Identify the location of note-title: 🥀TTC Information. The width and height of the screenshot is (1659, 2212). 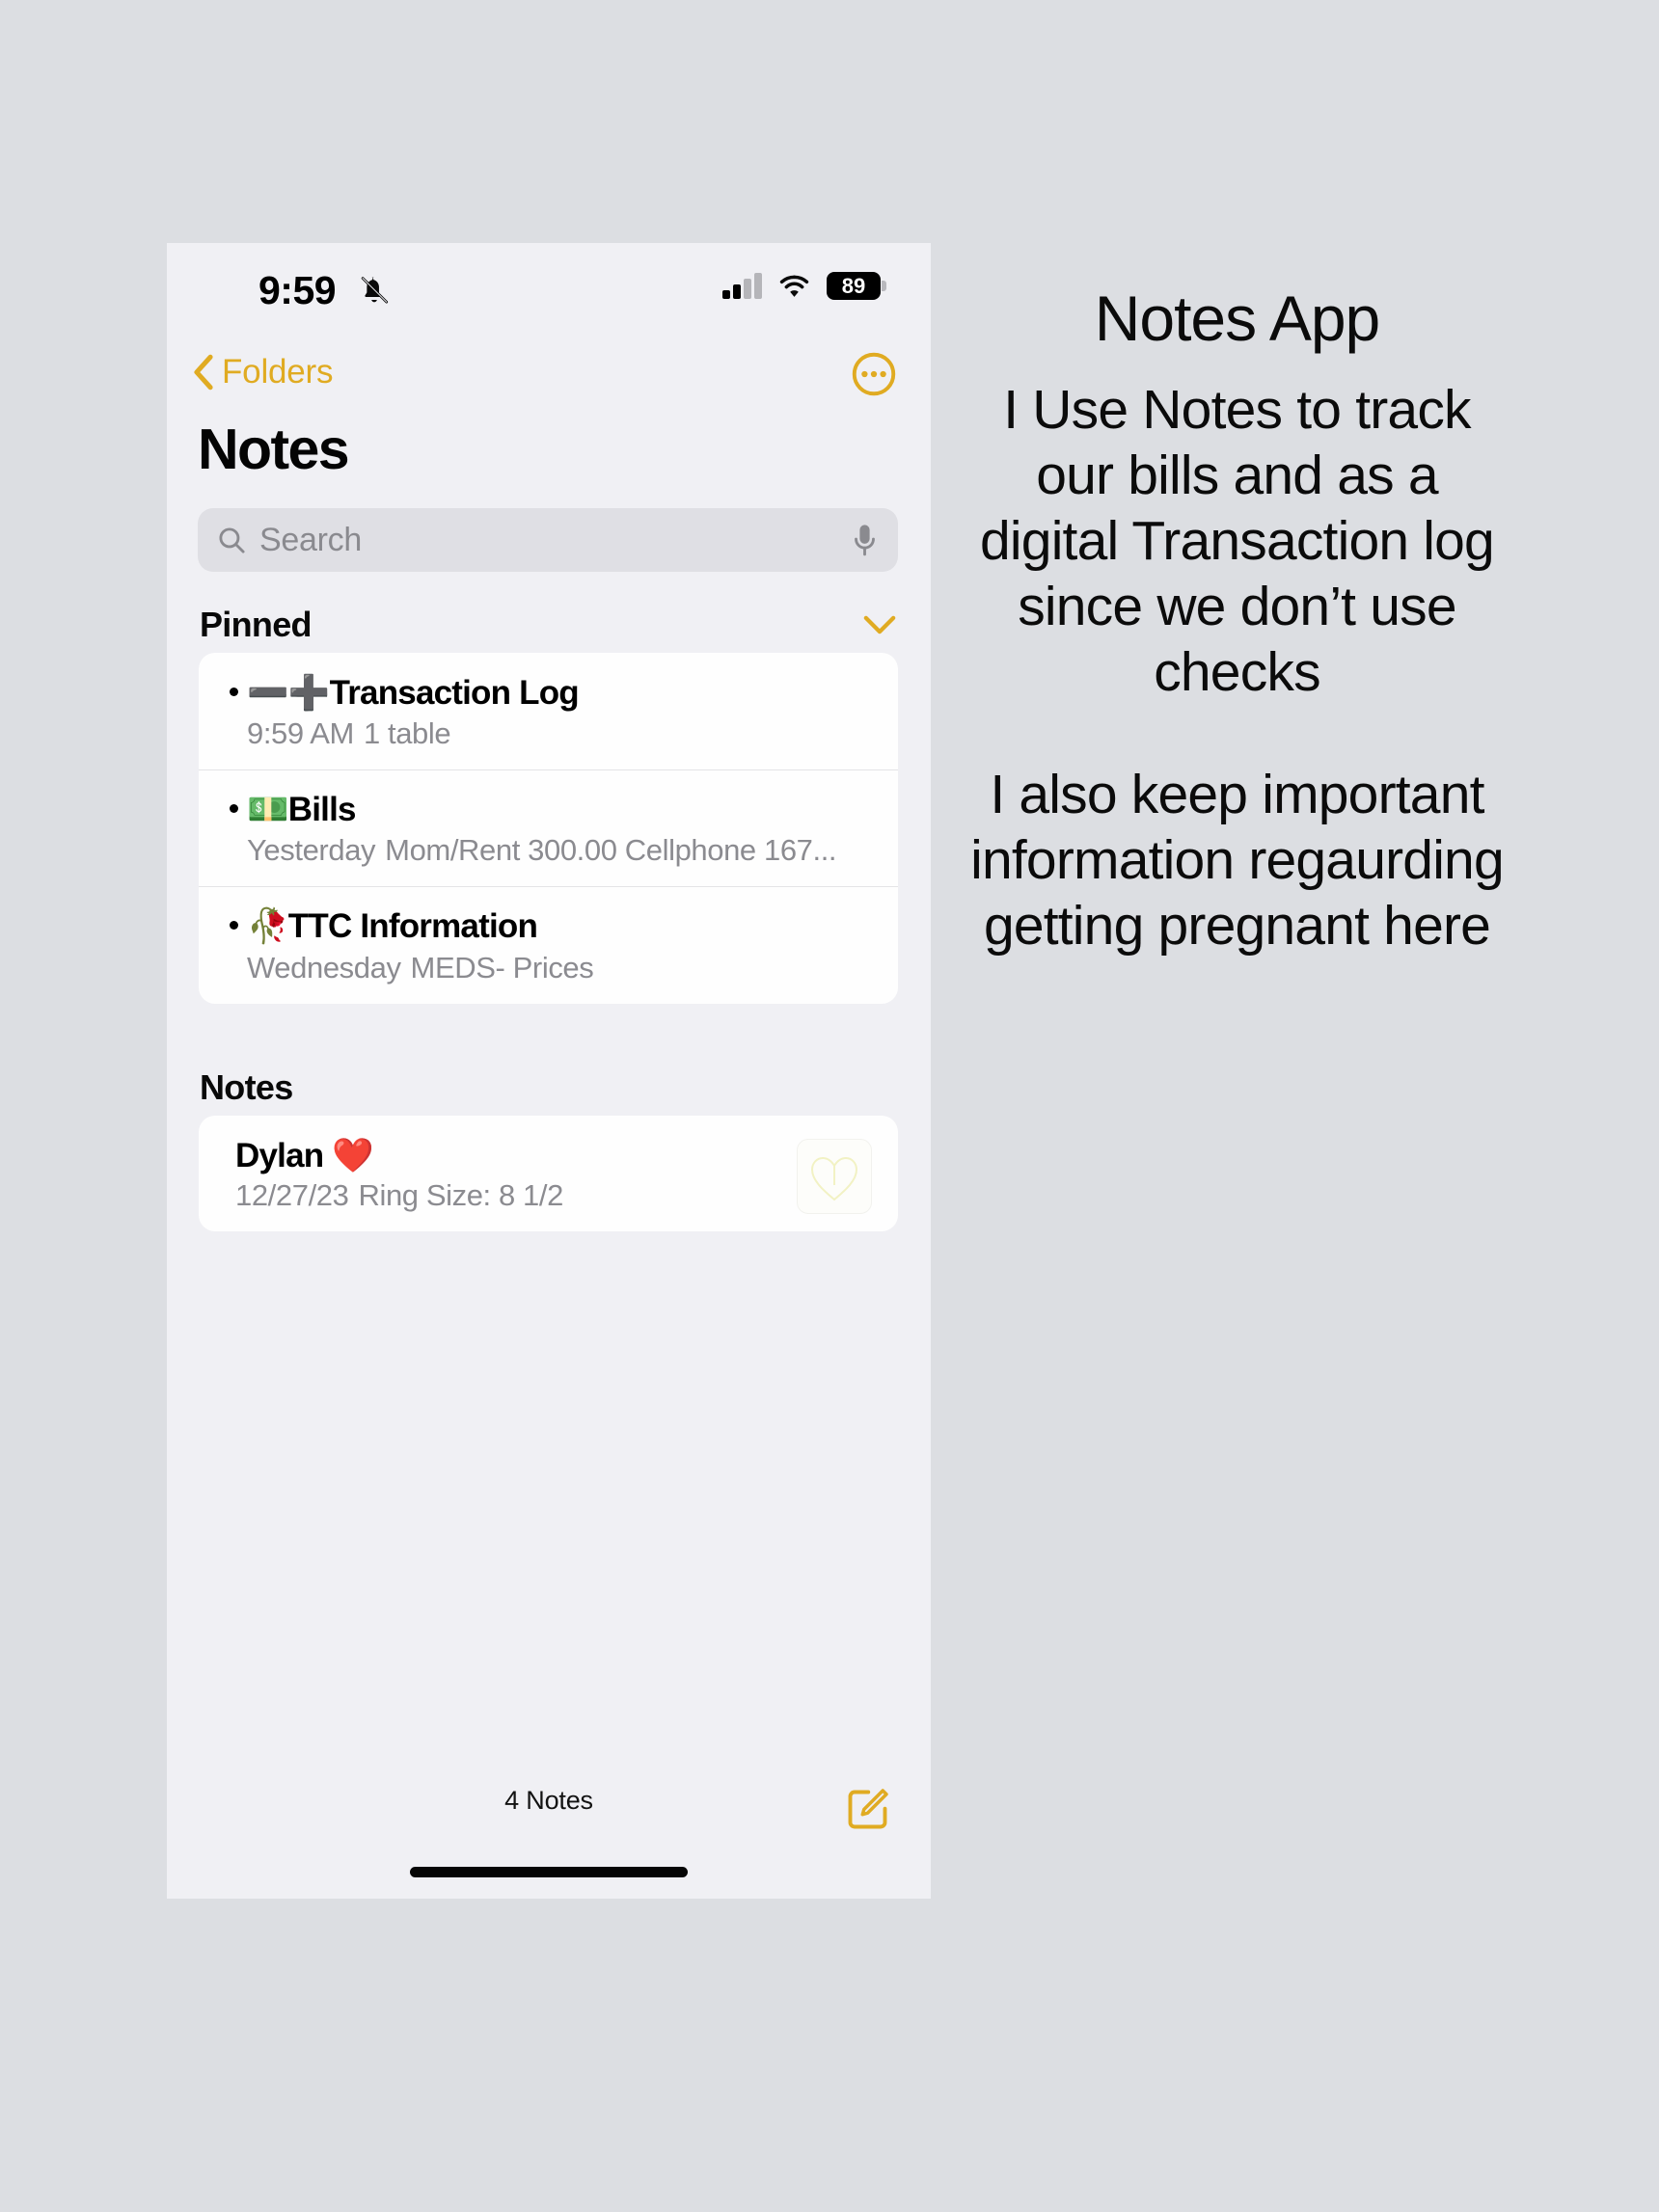
(392, 927).